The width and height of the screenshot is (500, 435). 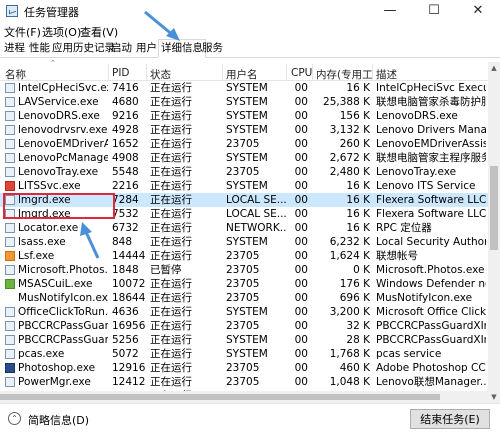 What do you see at coordinates (86, 229) in the screenshot?
I see `annotation-arrow-row-head` at bounding box center [86, 229].